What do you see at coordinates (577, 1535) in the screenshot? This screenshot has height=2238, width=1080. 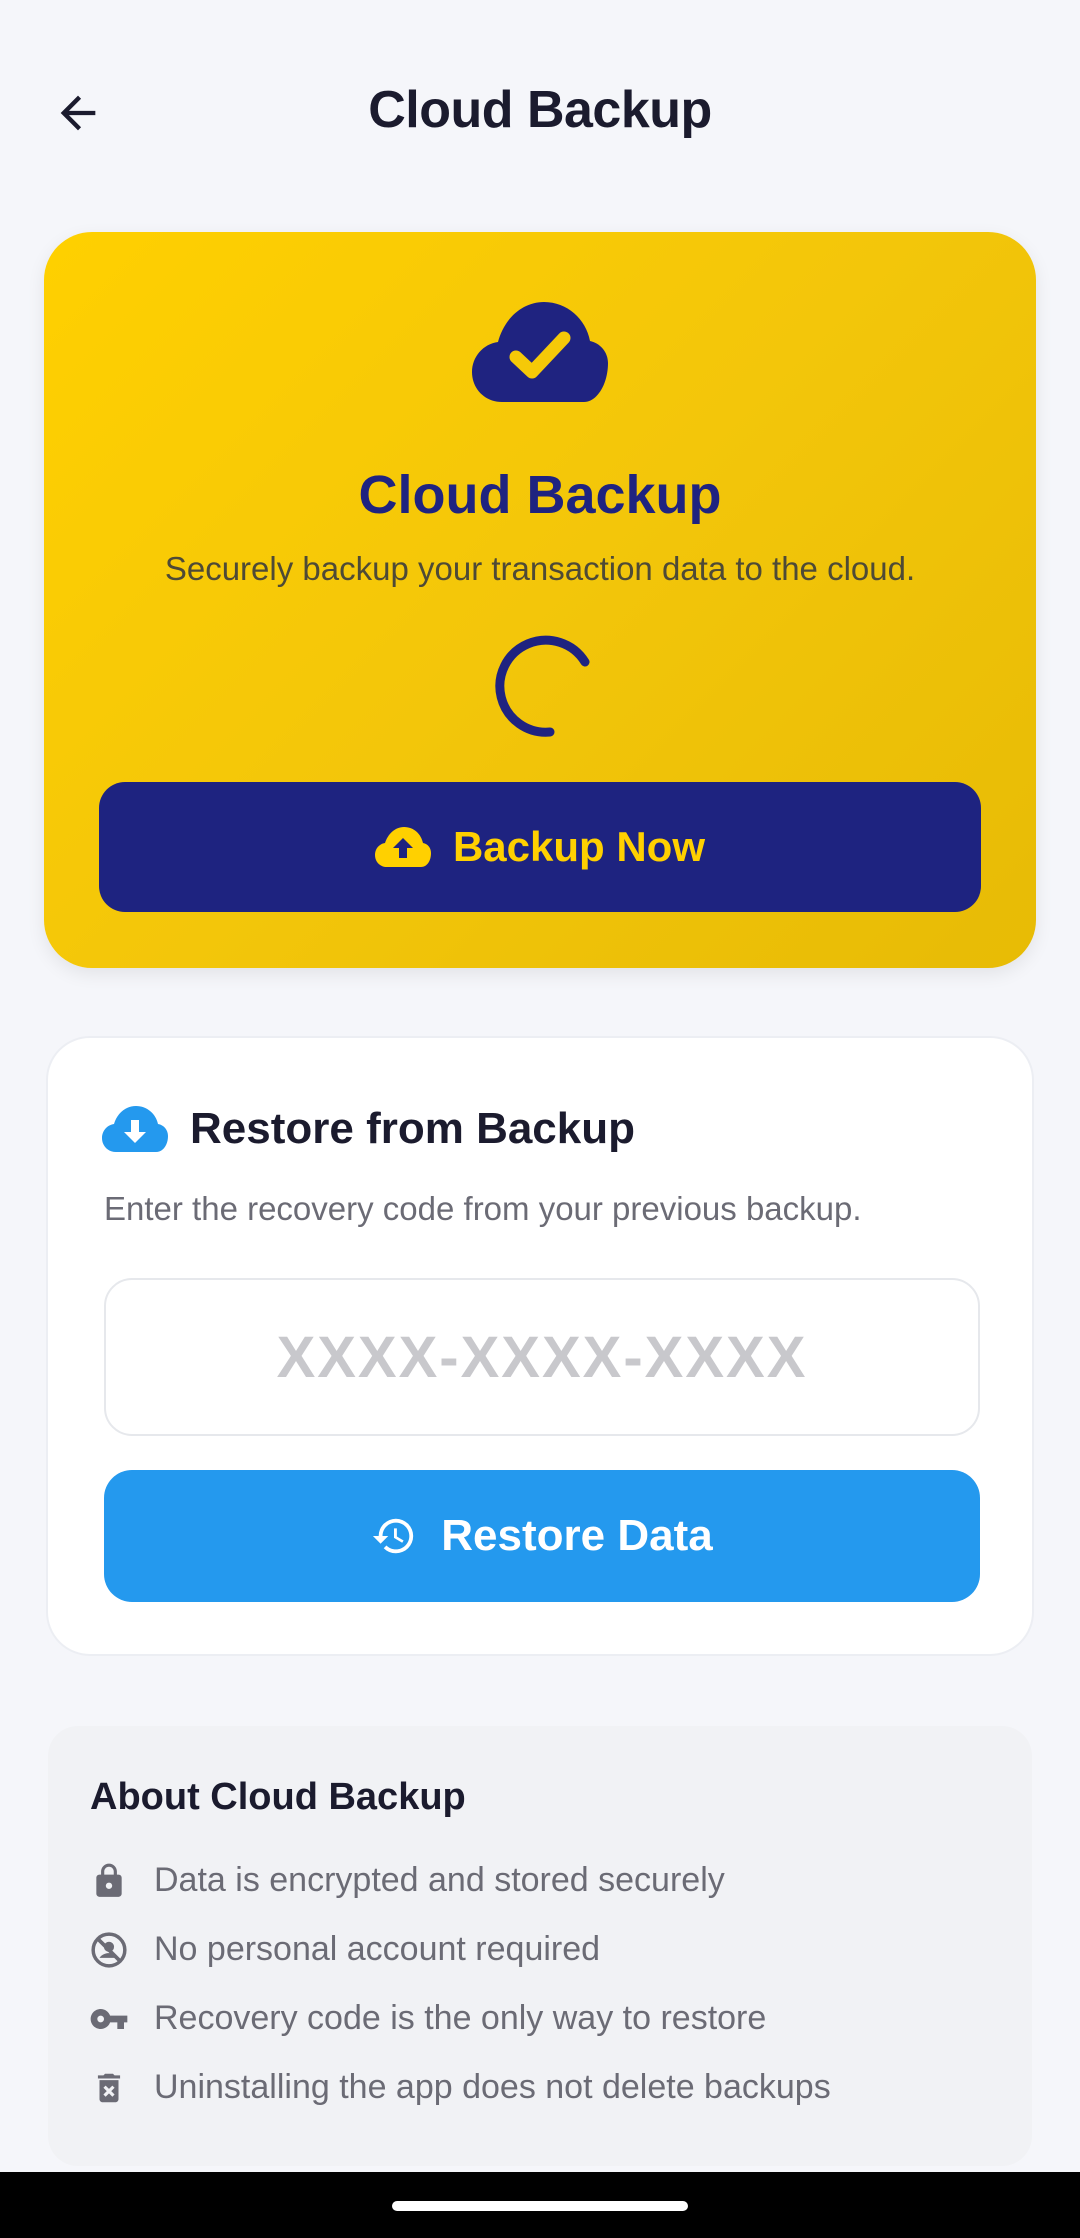 I see `restore-data-label: Restore Data` at bounding box center [577, 1535].